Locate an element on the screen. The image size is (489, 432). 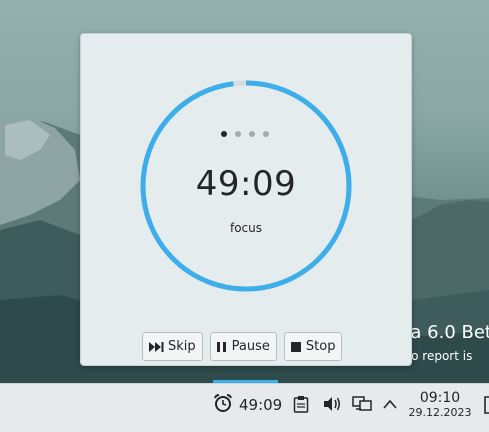
alarm-clock-icon is located at coordinates (223, 405).